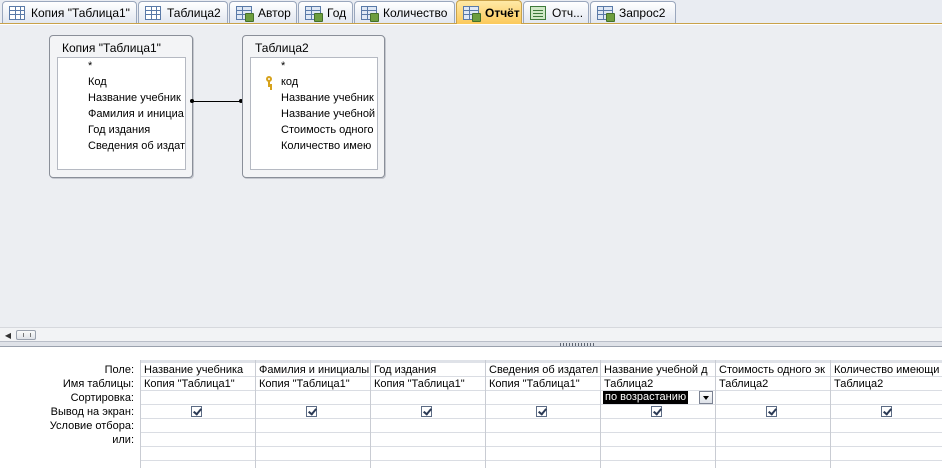 This screenshot has height=468, width=942. I want to click on grid-column: Фамилия и инициалы Копия "Таблица1", so click(312, 414).